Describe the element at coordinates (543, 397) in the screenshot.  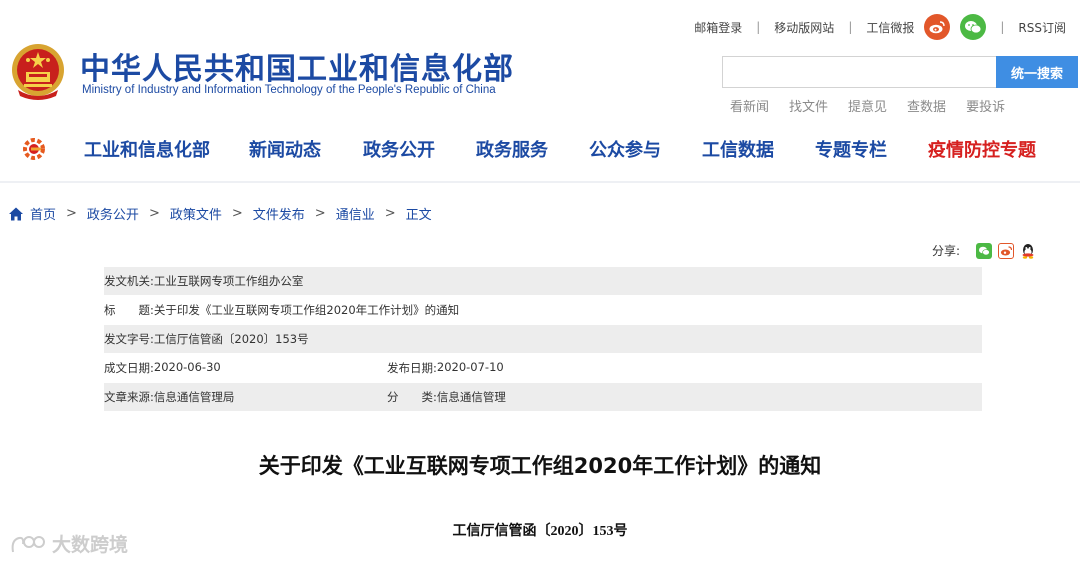
I see `info-row-source: 文章来源: 信息通信管理局 分 类: 信息通信管理` at that location.